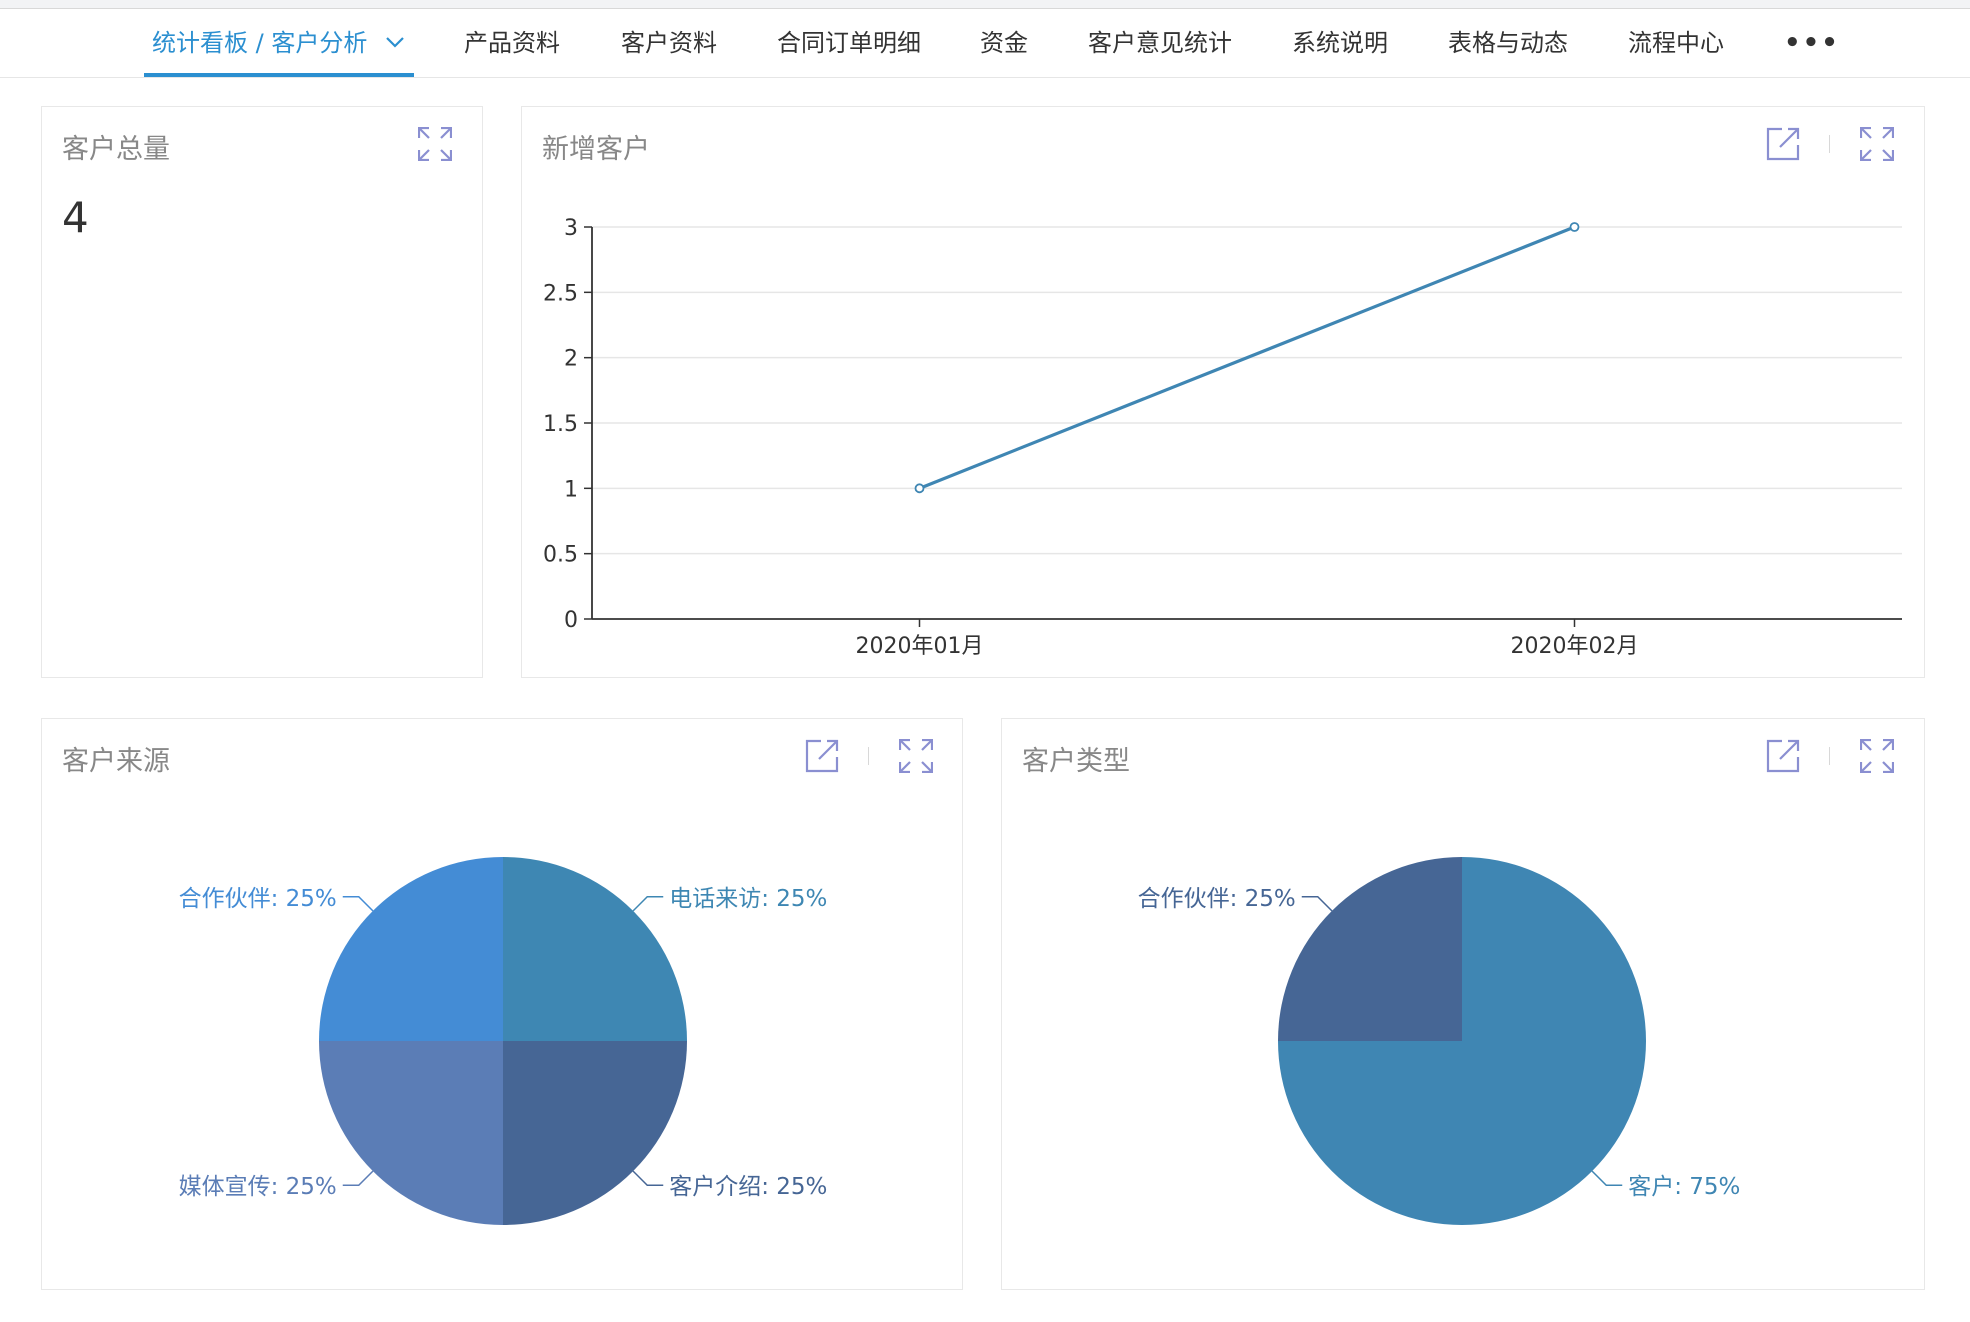 The height and width of the screenshot is (1322, 1970). Describe the element at coordinates (1676, 43) in the screenshot. I see `nav-tab-process-center: 流程中心` at that location.